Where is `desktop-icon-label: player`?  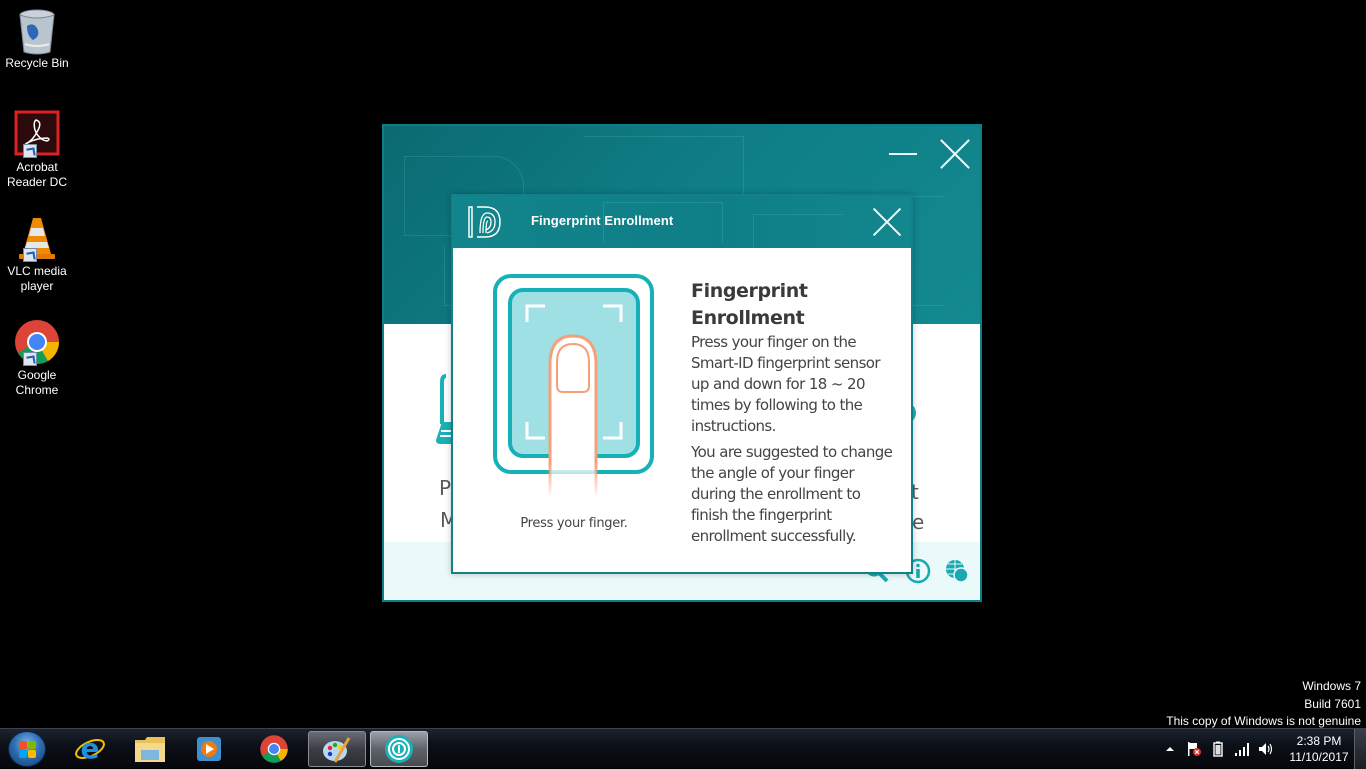
desktop-icon-label: player is located at coordinates (37, 286).